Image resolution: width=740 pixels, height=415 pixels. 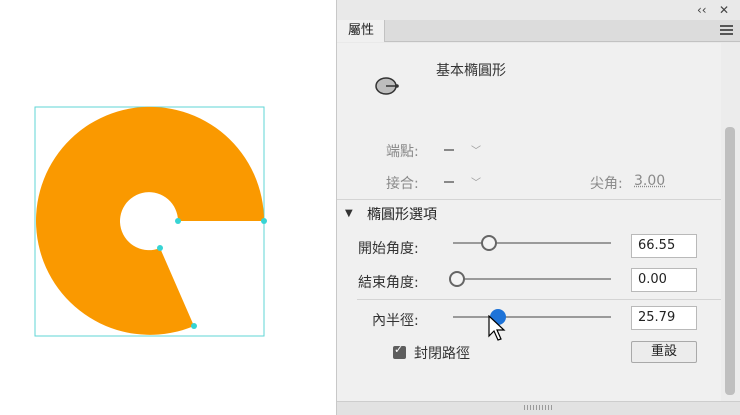 I want to click on start-angle-label: 開始角度:, so click(x=388, y=249).